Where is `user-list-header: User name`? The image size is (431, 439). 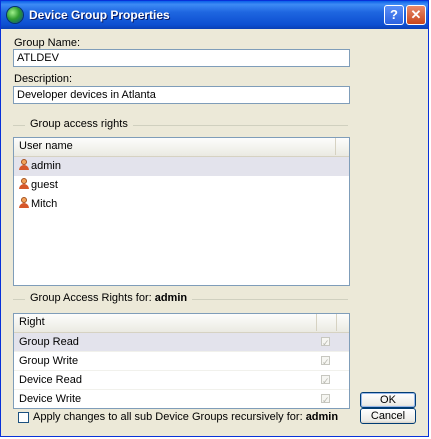 user-list-header: User name is located at coordinates (181, 147).